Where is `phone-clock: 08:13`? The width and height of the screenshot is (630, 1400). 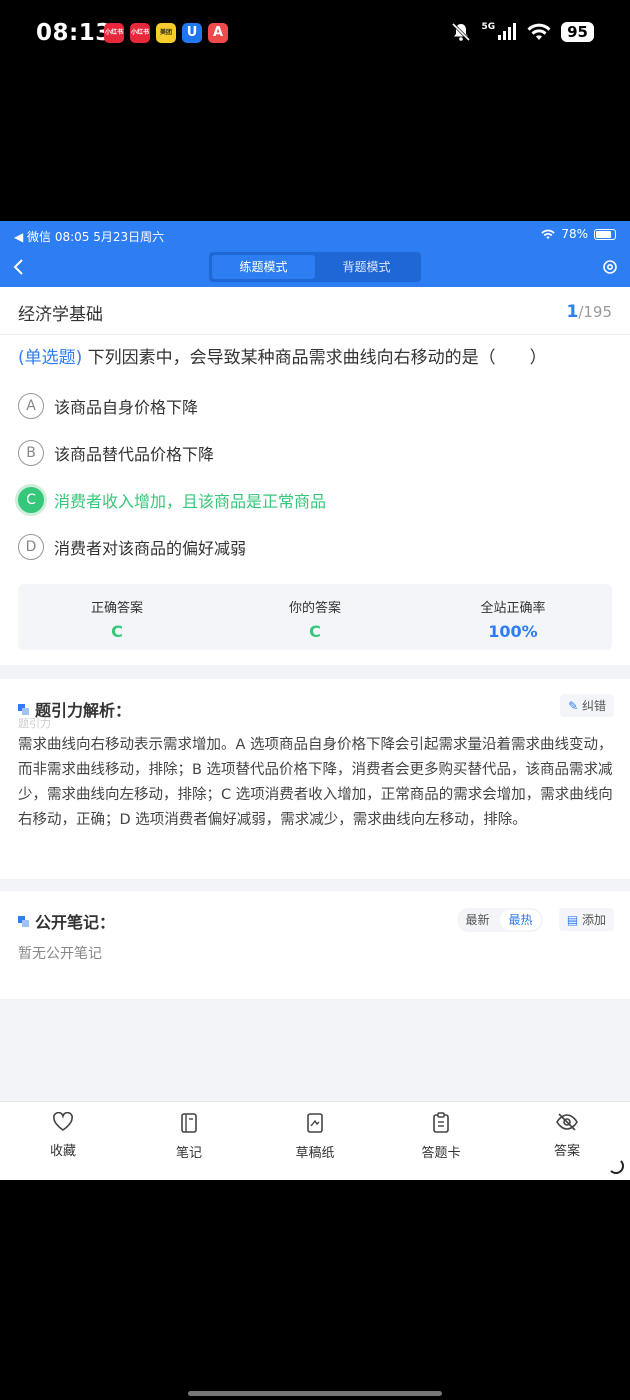
phone-clock: 08:13 is located at coordinates (74, 33).